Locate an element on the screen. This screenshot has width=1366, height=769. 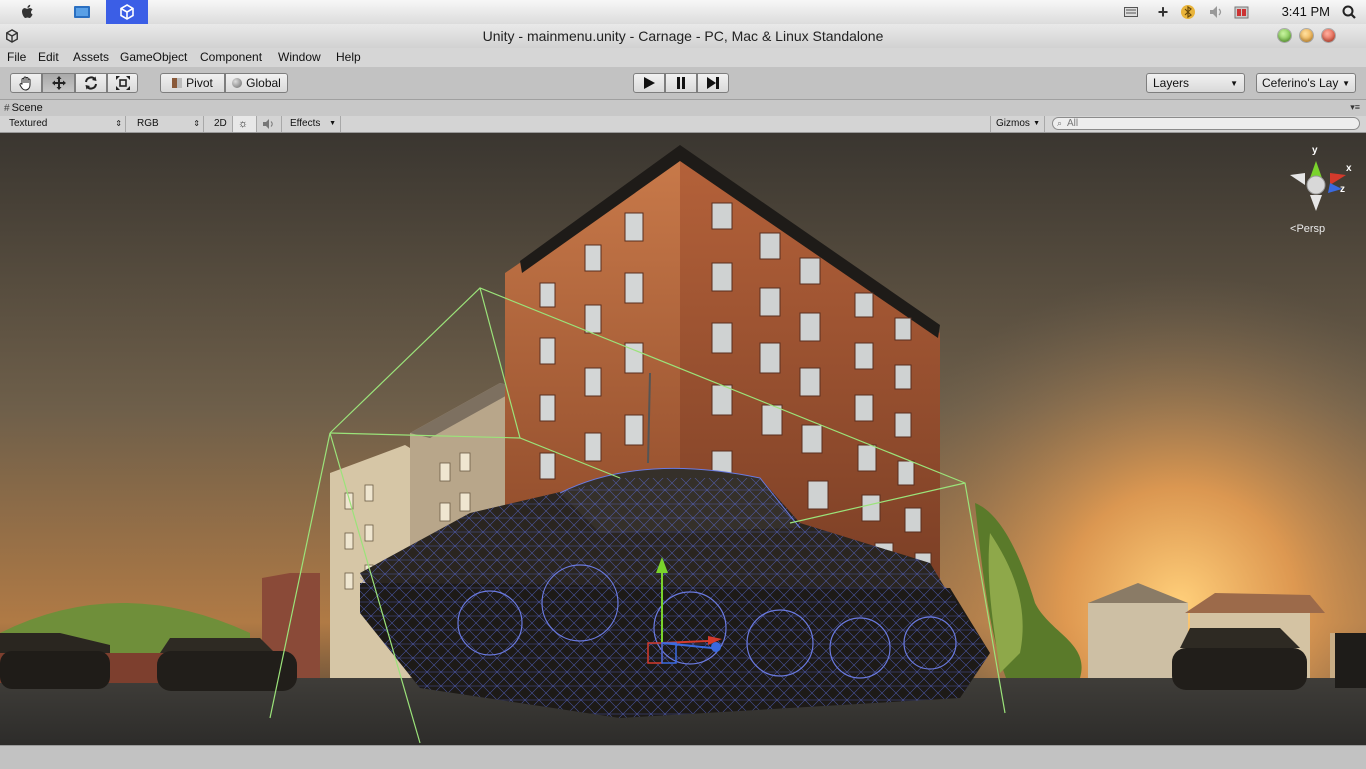
scale-icon is located at coordinates (122, 83).